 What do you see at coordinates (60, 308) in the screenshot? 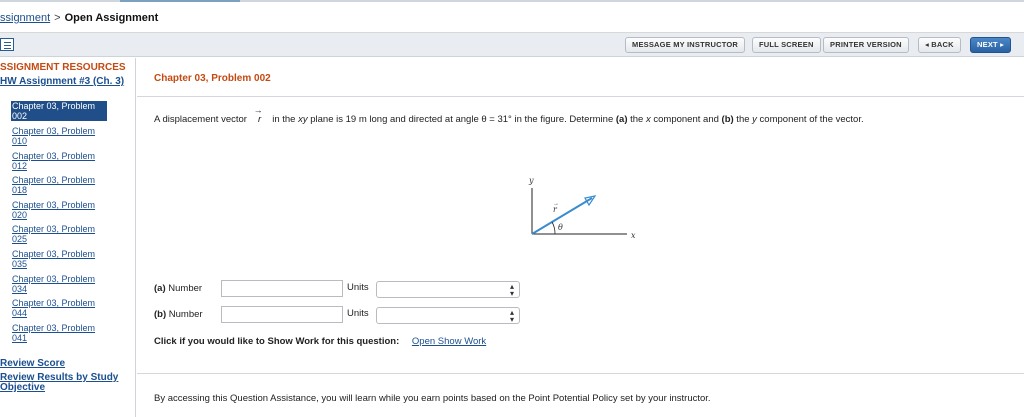
I see `problem-link-044: Chapter 03, Problem 044` at bounding box center [60, 308].